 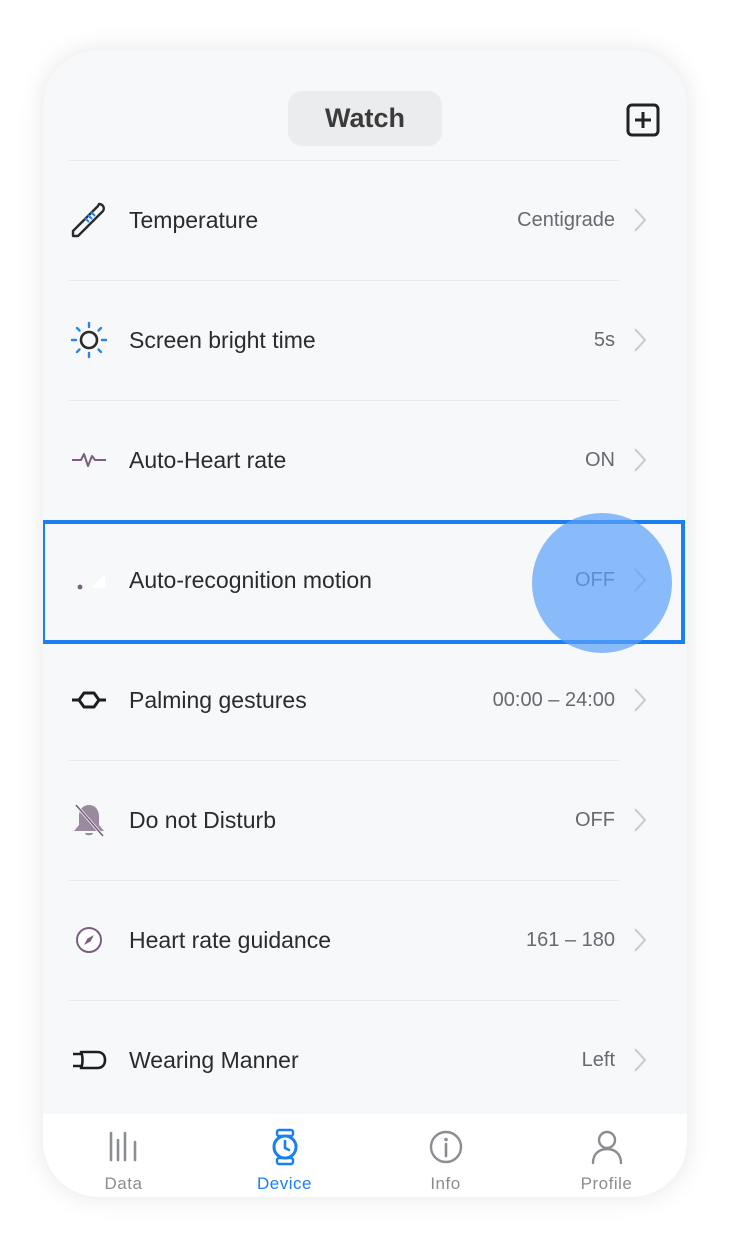 What do you see at coordinates (89, 580) in the screenshot?
I see `motion-icon` at bounding box center [89, 580].